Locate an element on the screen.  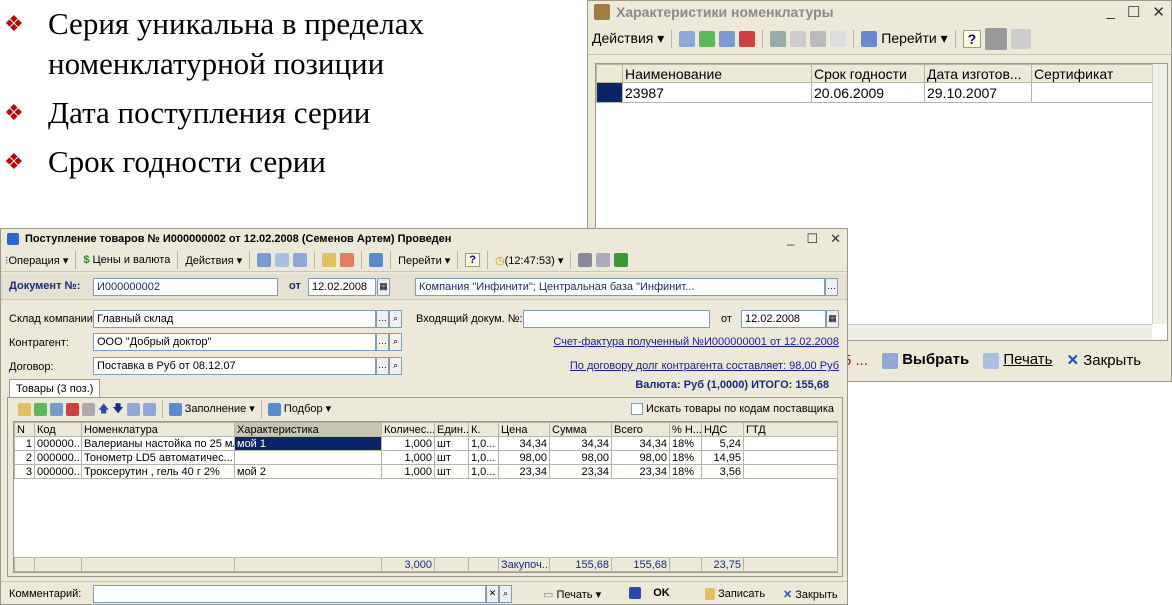
vertical-scrollbar is located at coordinates (1159, 194).